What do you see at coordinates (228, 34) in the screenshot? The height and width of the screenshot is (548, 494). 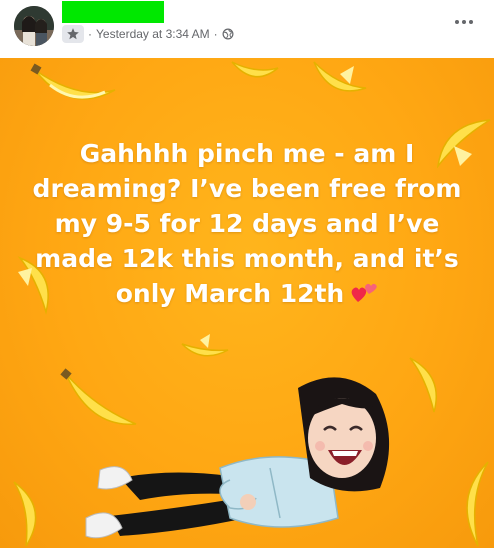 I see `public-globe-icon` at bounding box center [228, 34].